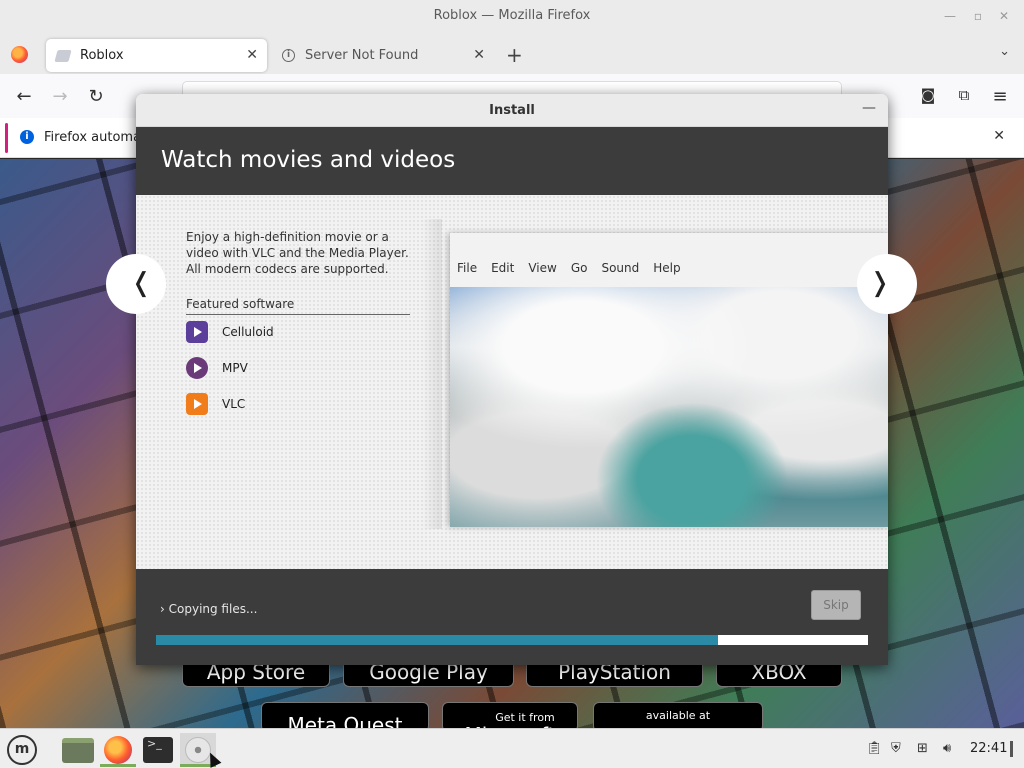 The image size is (1024, 768). I want to click on next-slide-button: ❭, so click(887, 284).